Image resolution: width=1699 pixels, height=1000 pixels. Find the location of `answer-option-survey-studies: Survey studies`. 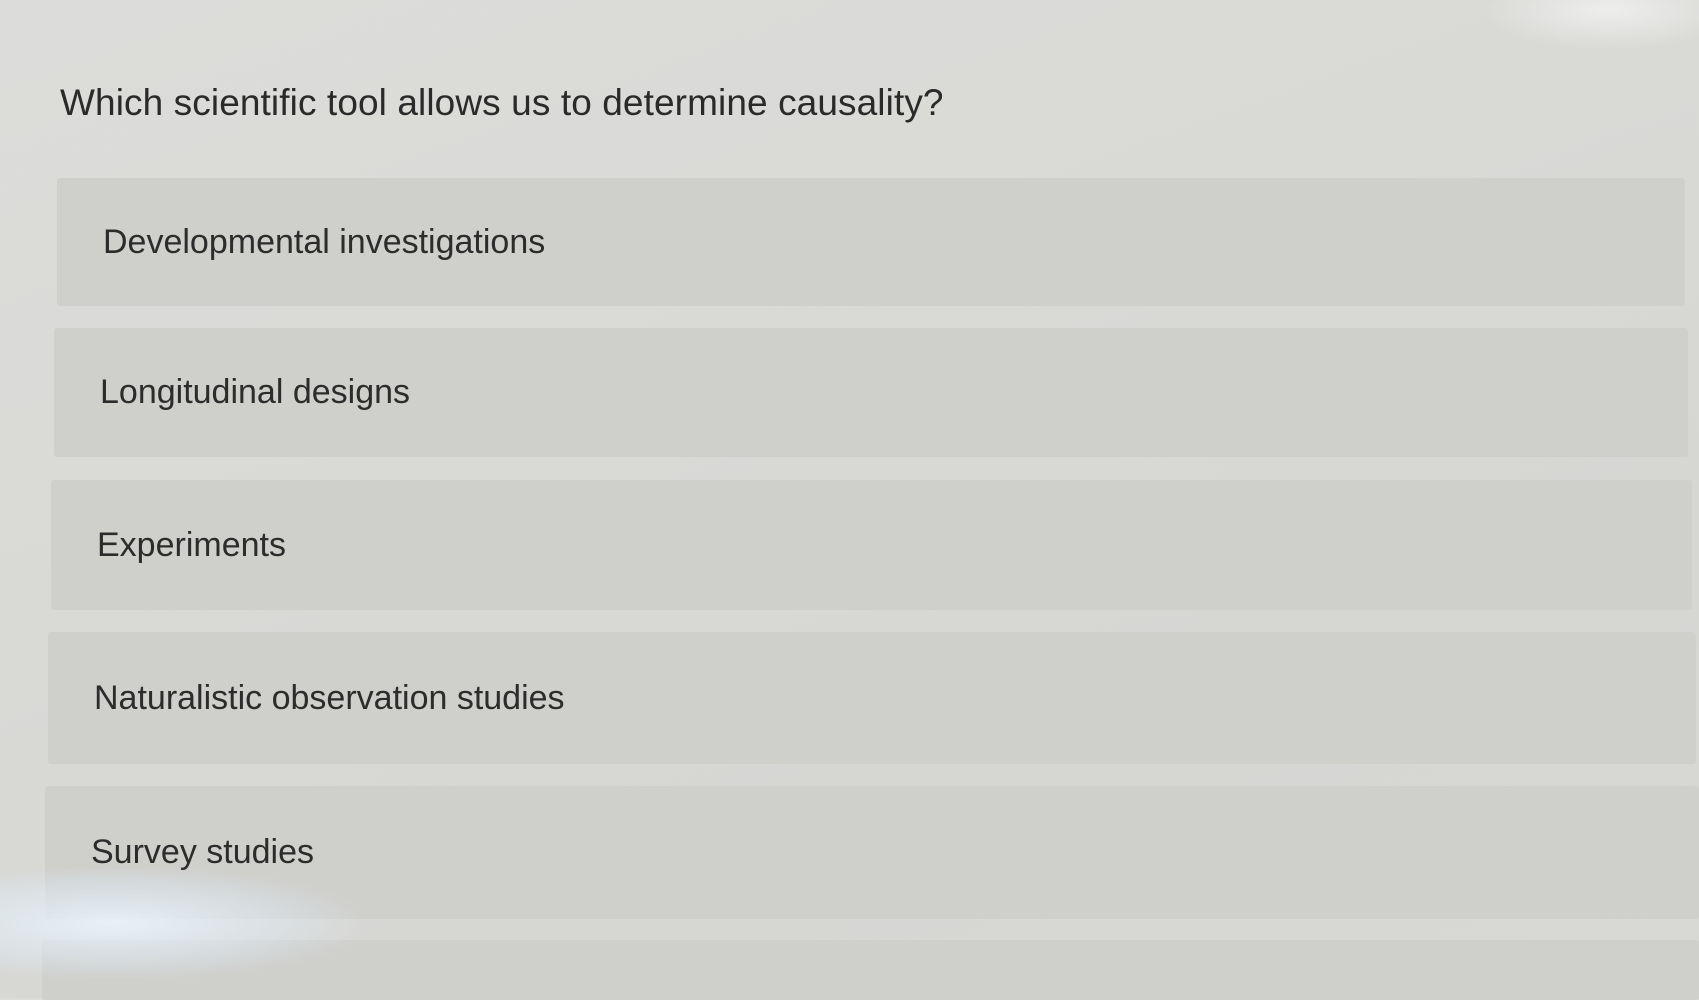

answer-option-survey-studies: Survey studies is located at coordinates (872, 852).